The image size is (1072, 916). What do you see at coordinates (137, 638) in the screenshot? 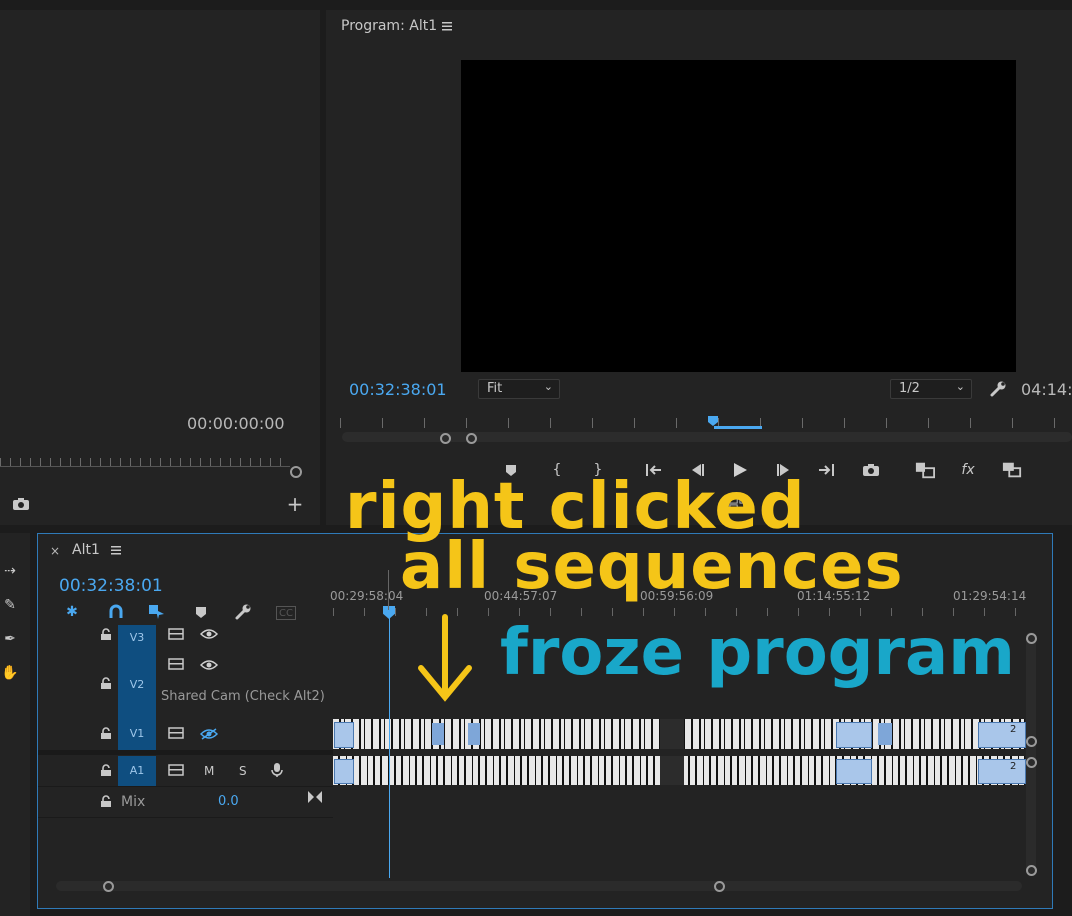
I see `track-v3-target: V3` at bounding box center [137, 638].